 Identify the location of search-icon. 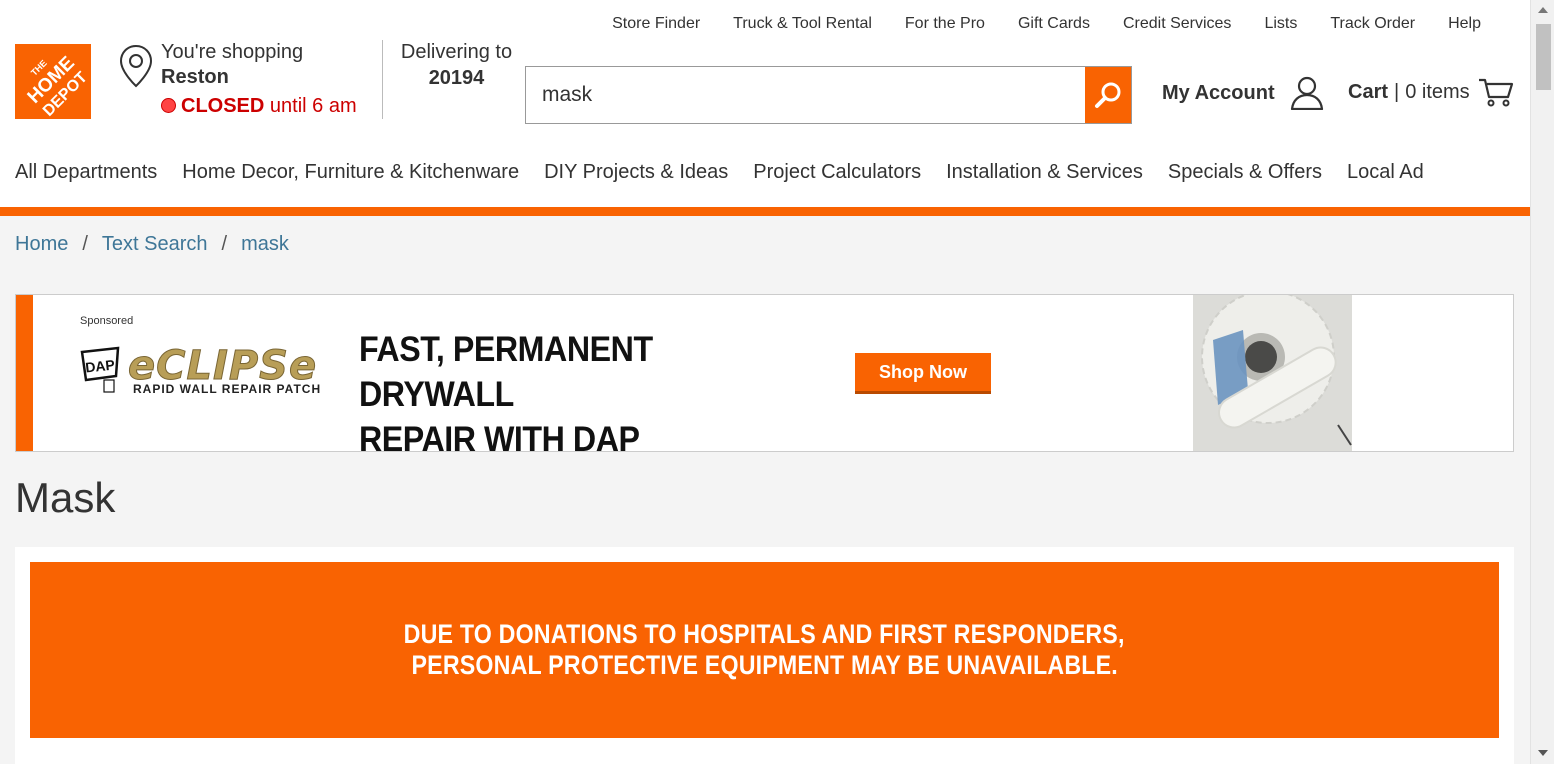
(1108, 95).